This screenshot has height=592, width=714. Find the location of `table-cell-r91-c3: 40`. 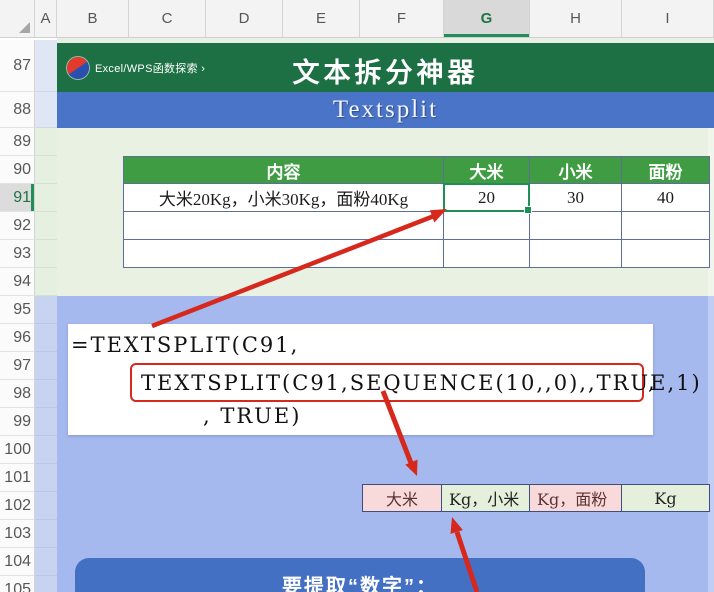

table-cell-r91-c3: 40 is located at coordinates (666, 198).